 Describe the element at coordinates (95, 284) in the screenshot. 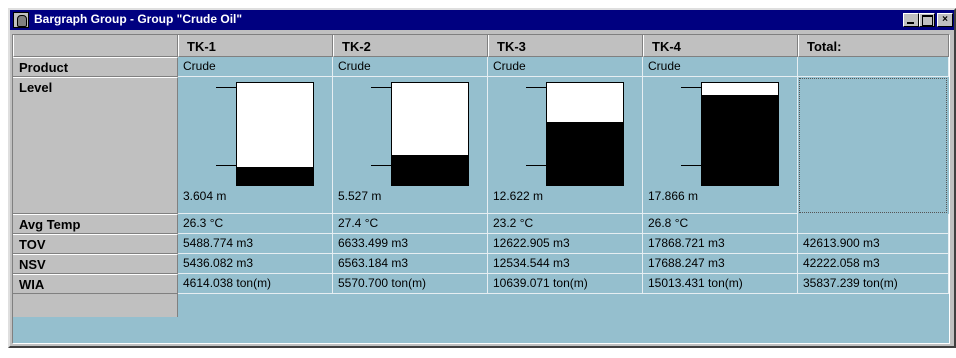

I see `row-header-wia: WIA` at that location.